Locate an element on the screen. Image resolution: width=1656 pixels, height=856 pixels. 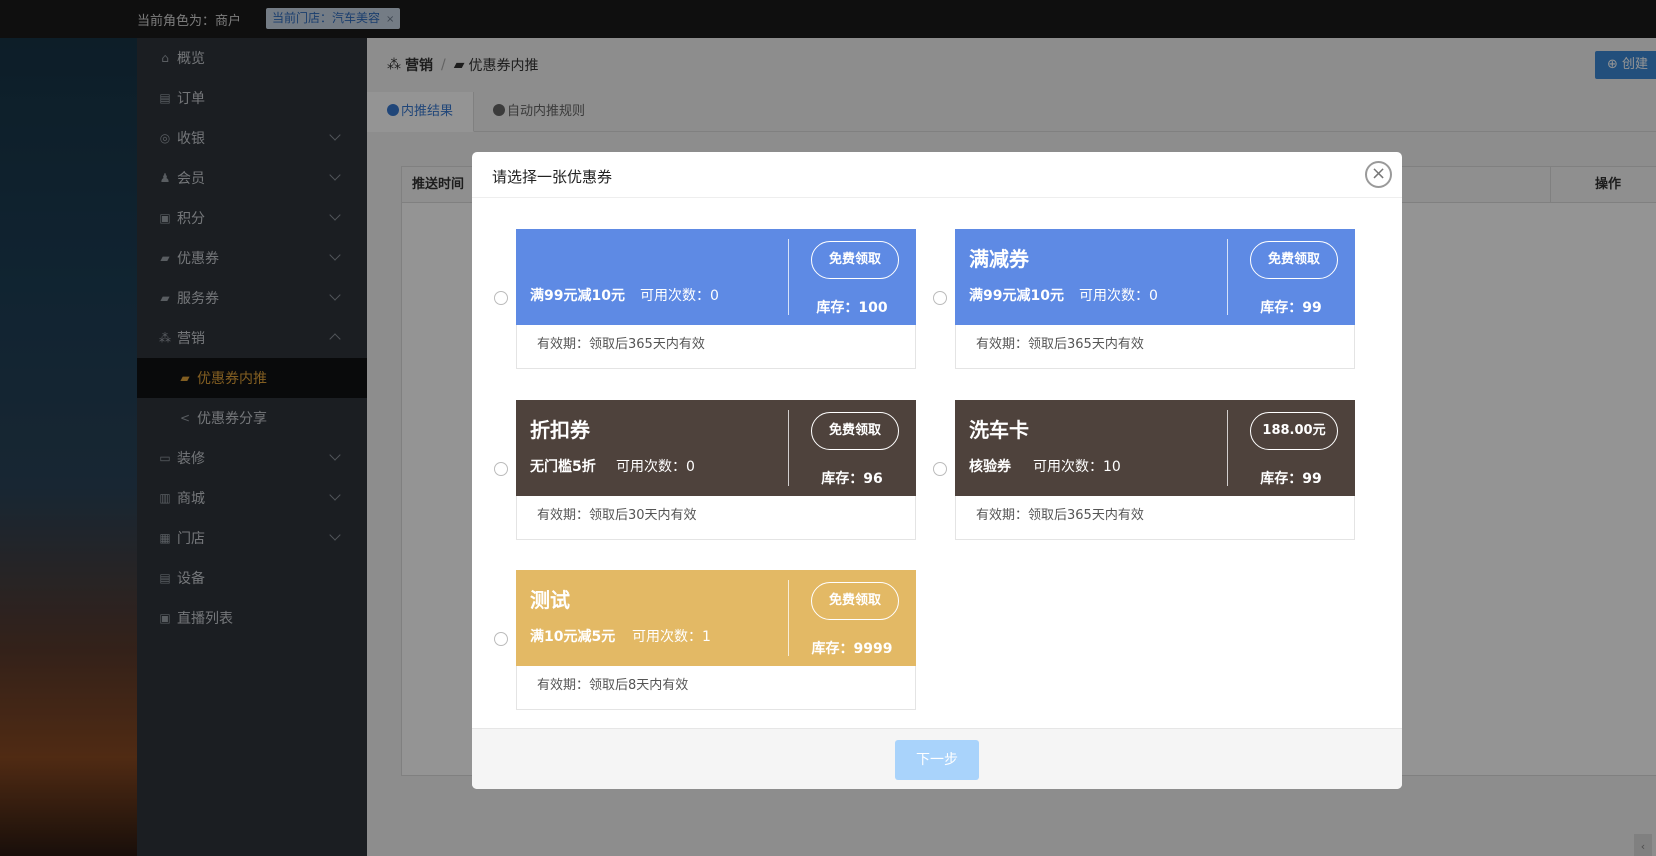
coupon-card: 满减券 满99元减10元 可用次数：0 免费领取 库存：99 is located at coordinates (1155, 277).